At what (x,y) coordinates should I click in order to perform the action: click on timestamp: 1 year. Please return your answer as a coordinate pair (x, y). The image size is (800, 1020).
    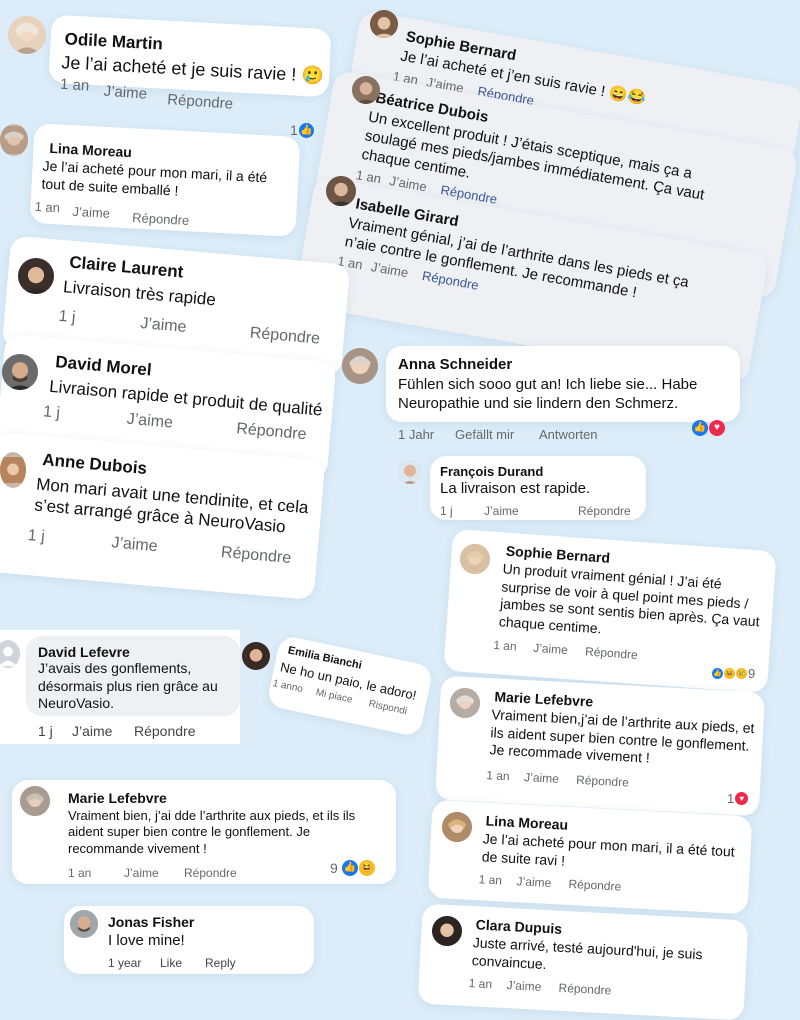
    Looking at the image, I should click on (124, 963).